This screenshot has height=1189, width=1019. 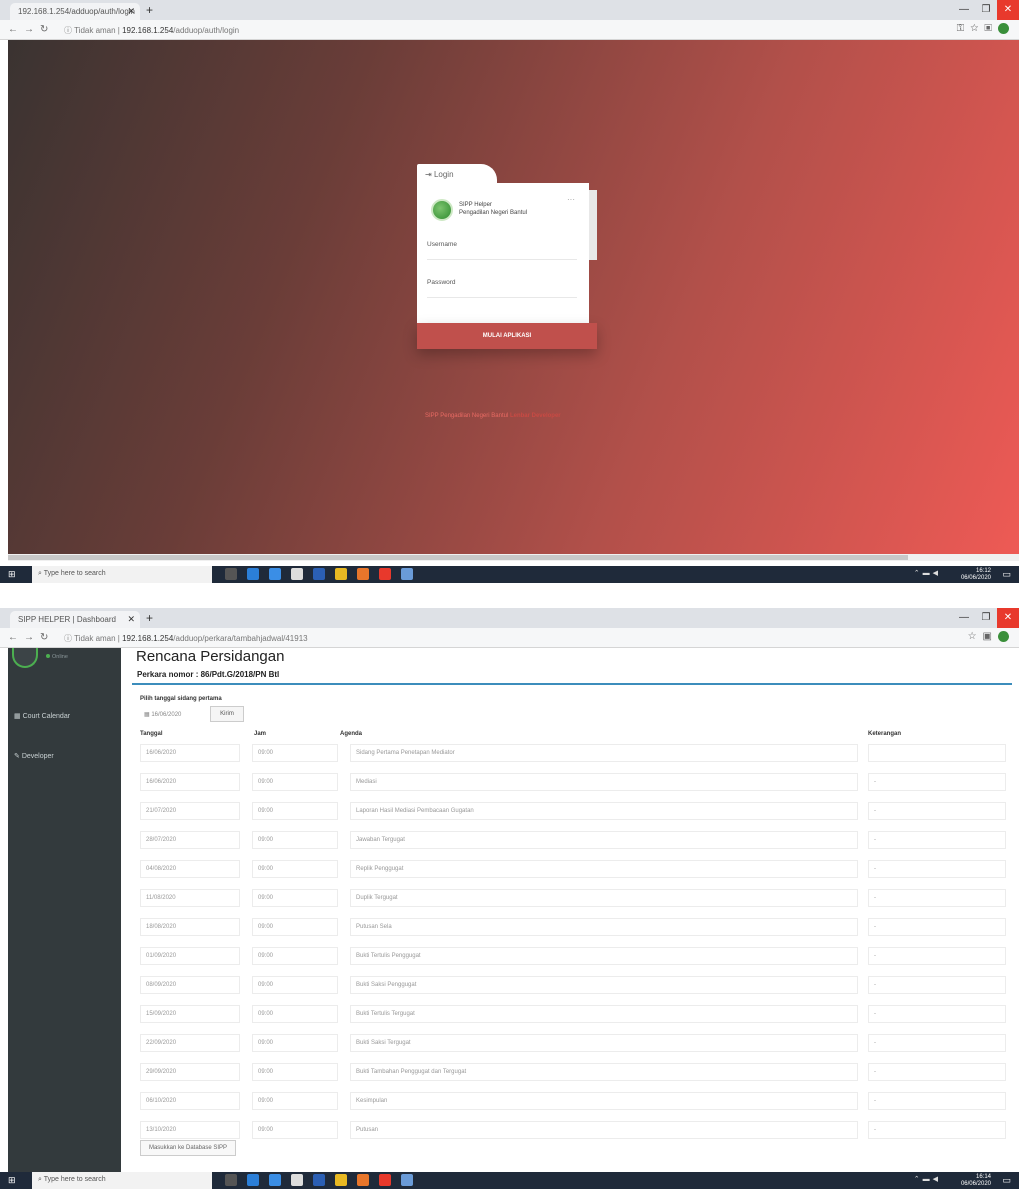 I want to click on scrollbar-thumb, so click(x=458, y=557).